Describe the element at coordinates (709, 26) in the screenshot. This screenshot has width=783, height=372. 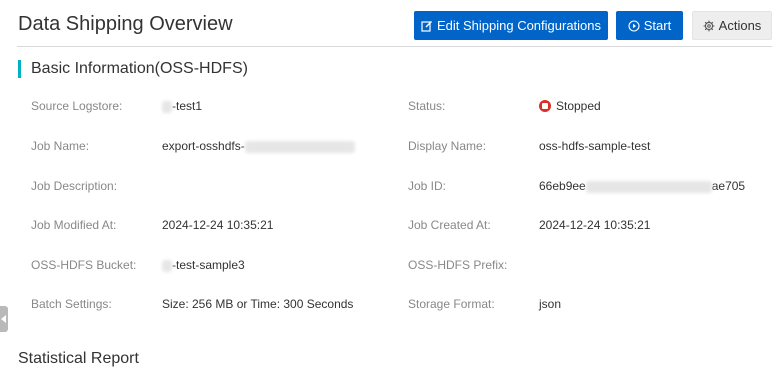
I see `gear-icon` at that location.